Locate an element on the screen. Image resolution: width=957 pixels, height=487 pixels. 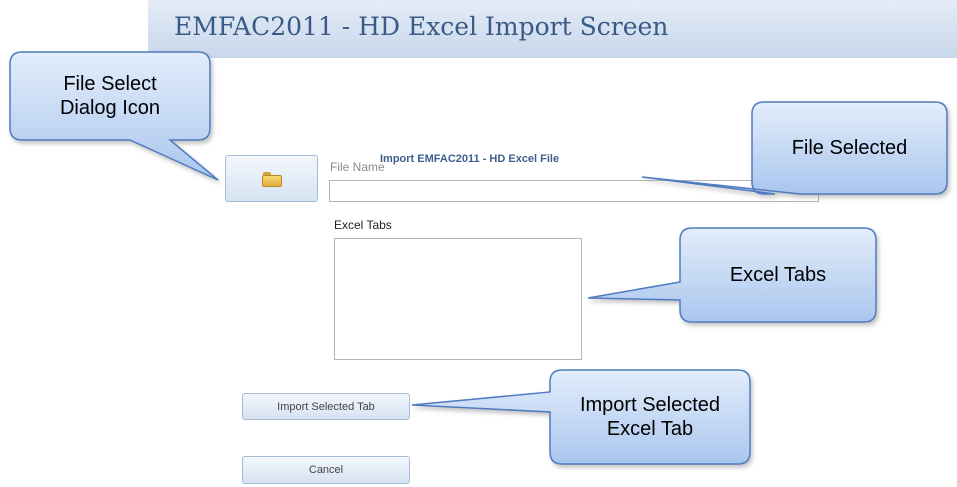
excel-tabs-list is located at coordinates (458, 299).